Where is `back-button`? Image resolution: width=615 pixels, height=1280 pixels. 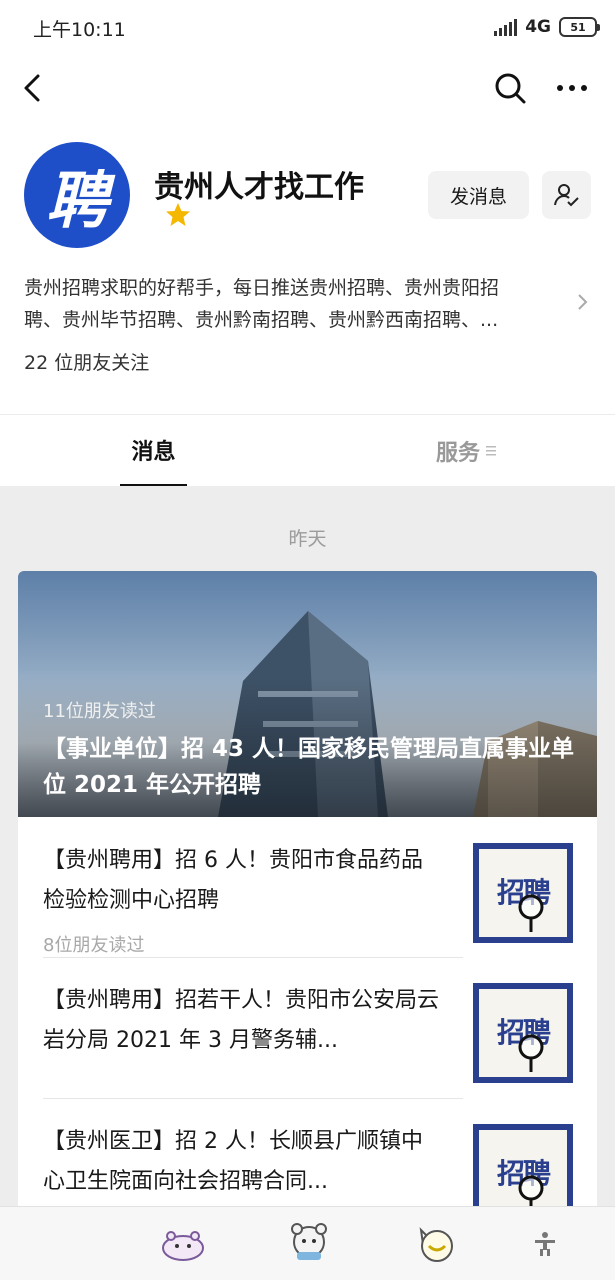 back-button is located at coordinates (34, 88).